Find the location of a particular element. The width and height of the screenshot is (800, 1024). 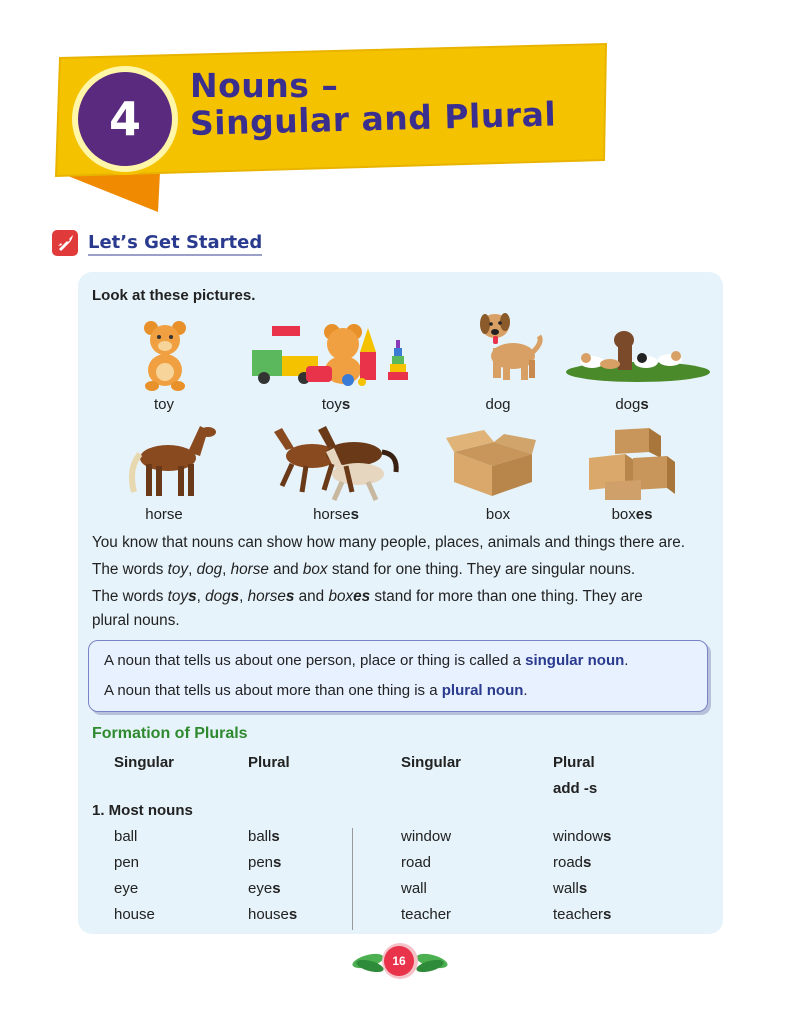

col-header-plural-right: Plural is located at coordinates (574, 762).